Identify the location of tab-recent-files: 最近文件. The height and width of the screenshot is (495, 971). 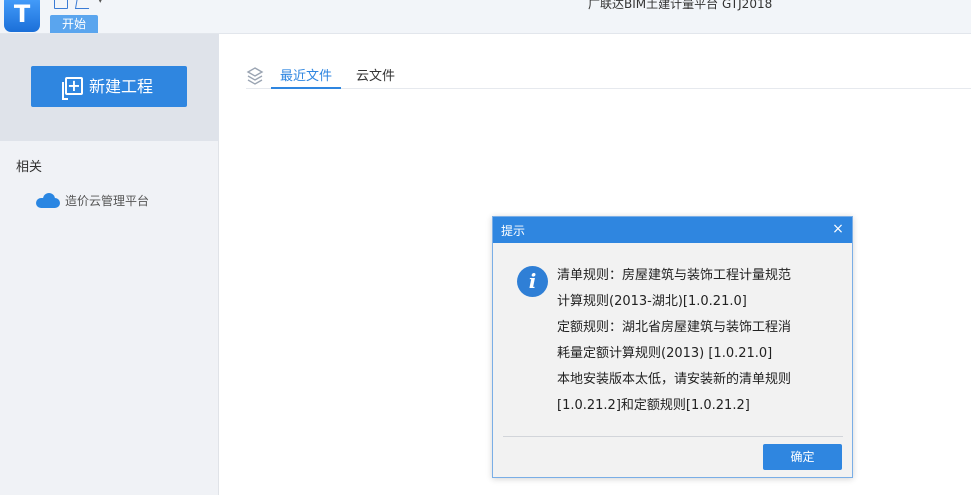
(306, 77).